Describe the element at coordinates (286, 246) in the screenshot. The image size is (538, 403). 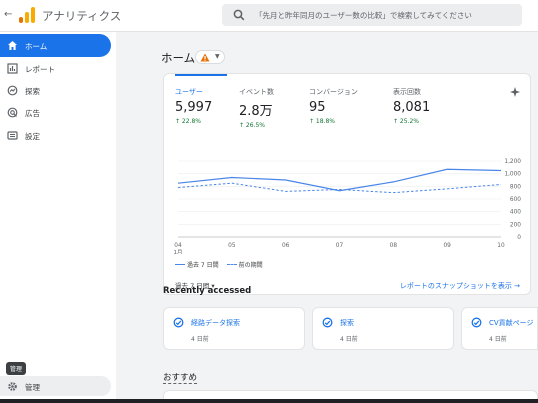
I see `x-tick-label: 06` at that location.